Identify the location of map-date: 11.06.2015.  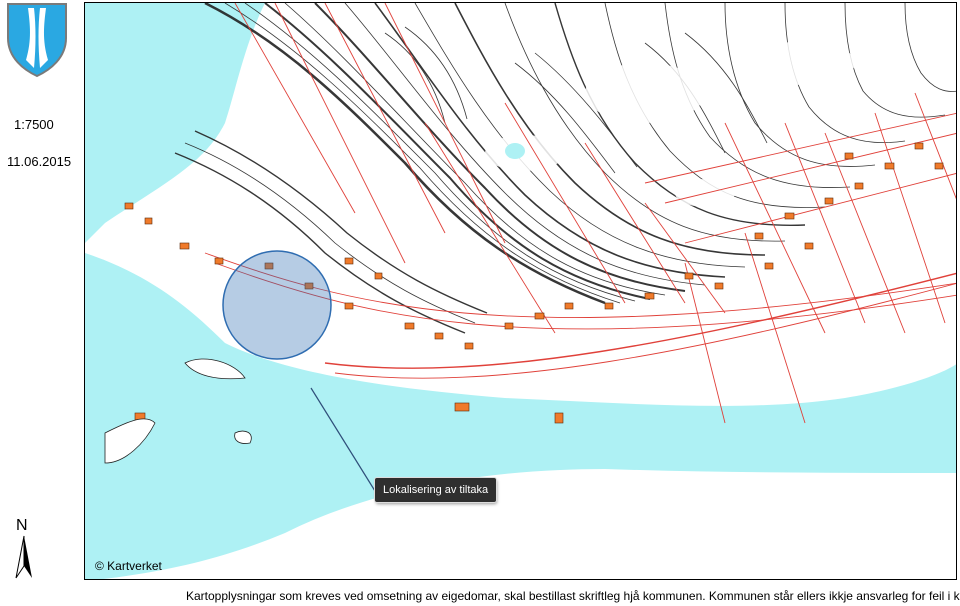
(39, 161).